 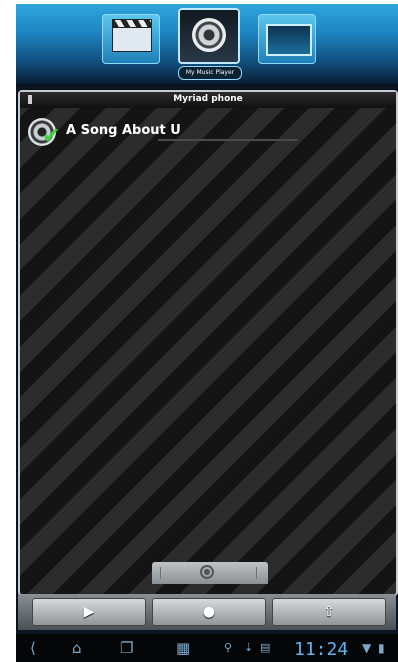 I want to click on app-switcher-bar: My Music Player, so click(x=207, y=44).